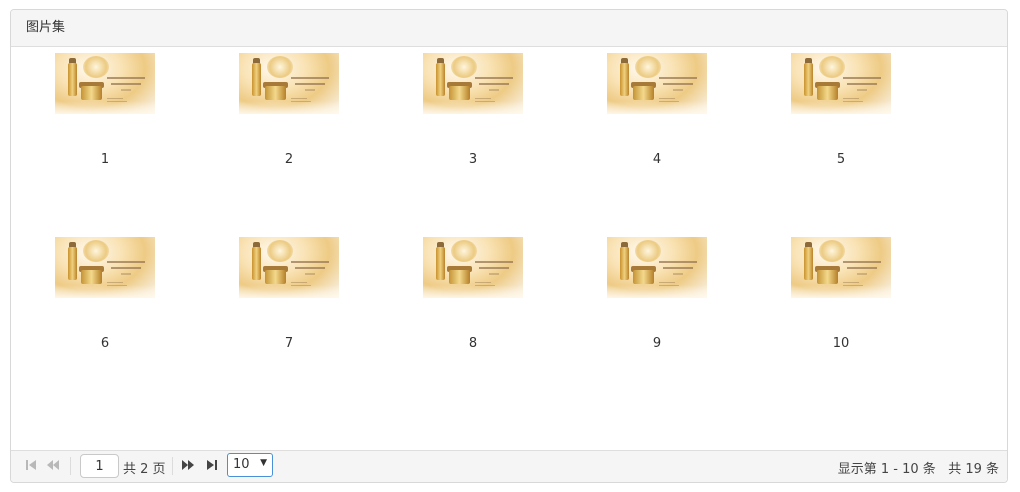 The height and width of the screenshot is (492, 1020). I want to click on gallery-item-label: 10, so click(841, 343).